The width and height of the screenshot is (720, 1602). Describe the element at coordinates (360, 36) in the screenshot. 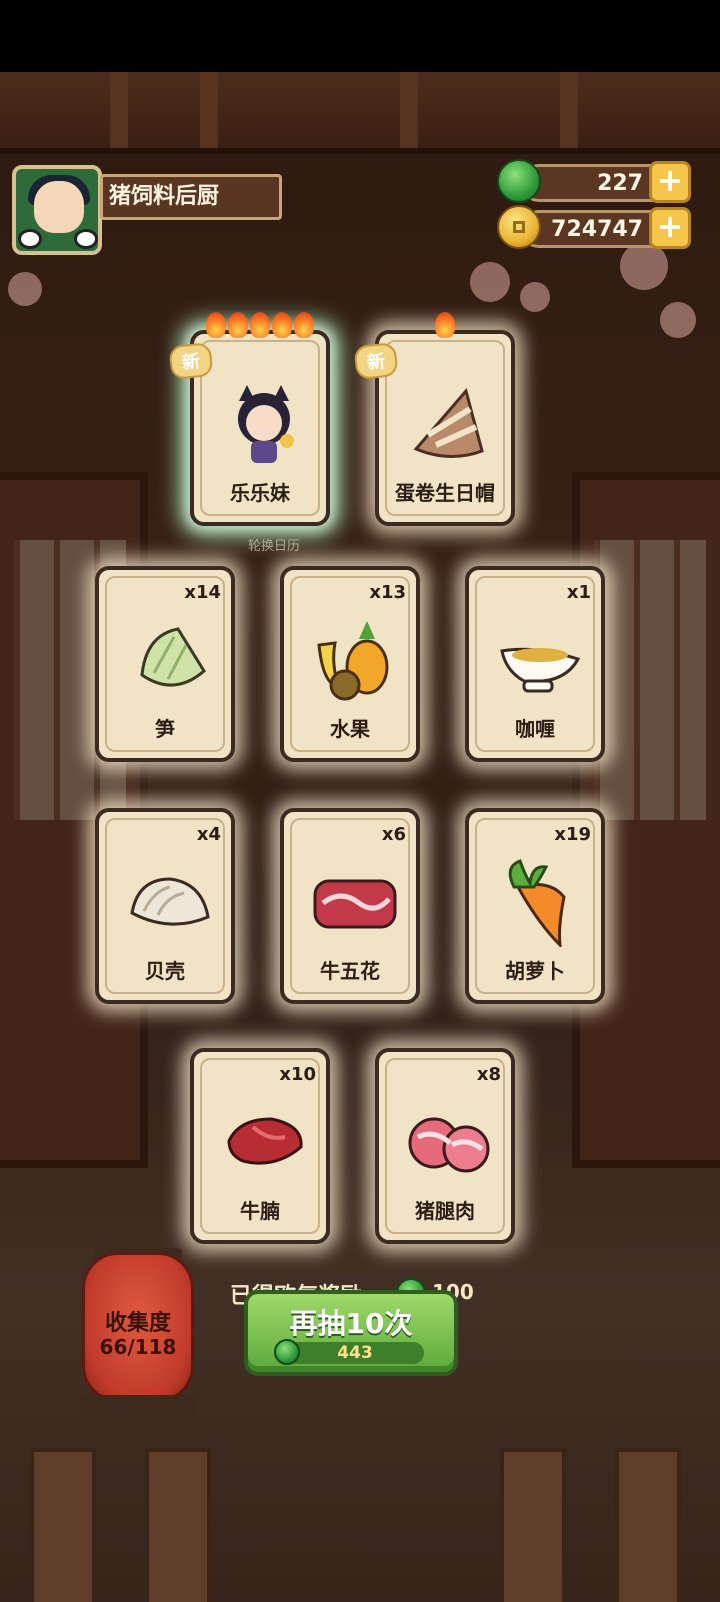

I see `status-bar` at that location.